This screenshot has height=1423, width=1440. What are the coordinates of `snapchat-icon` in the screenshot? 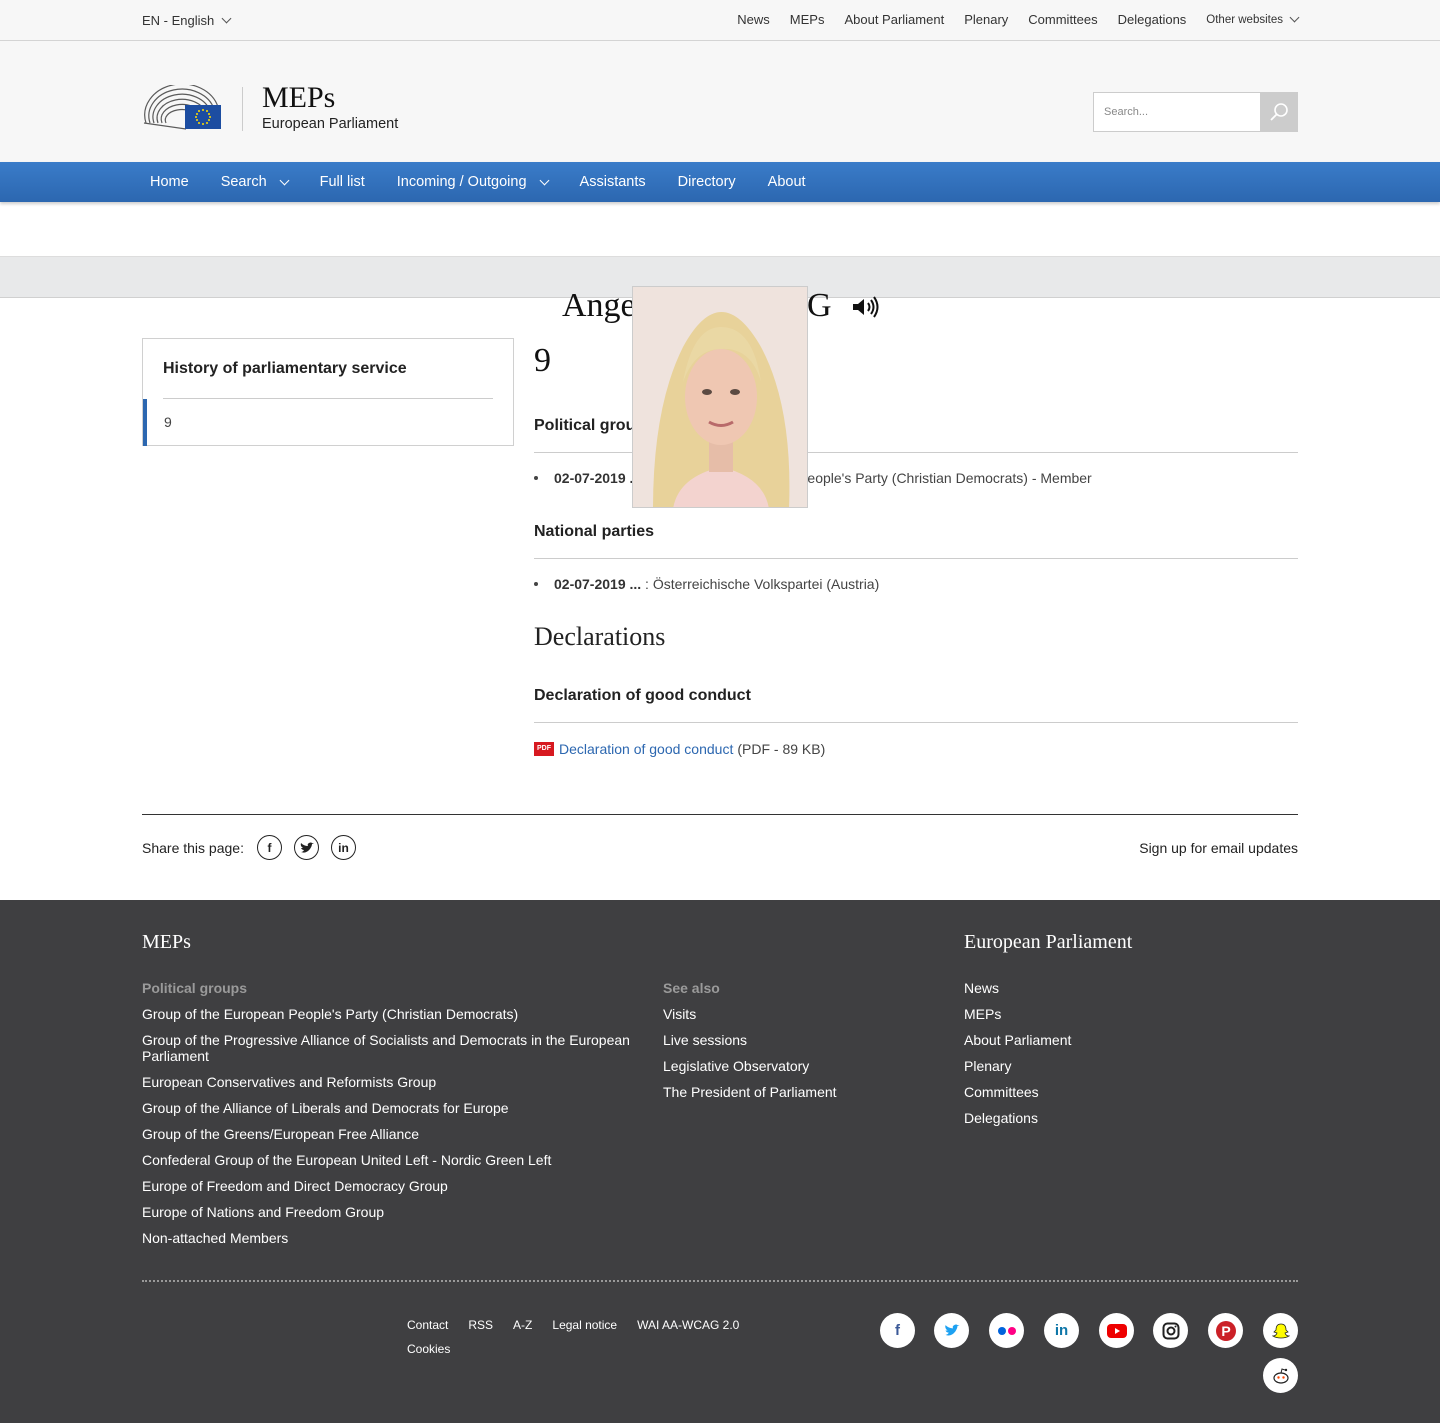 It's located at (1280, 1330).